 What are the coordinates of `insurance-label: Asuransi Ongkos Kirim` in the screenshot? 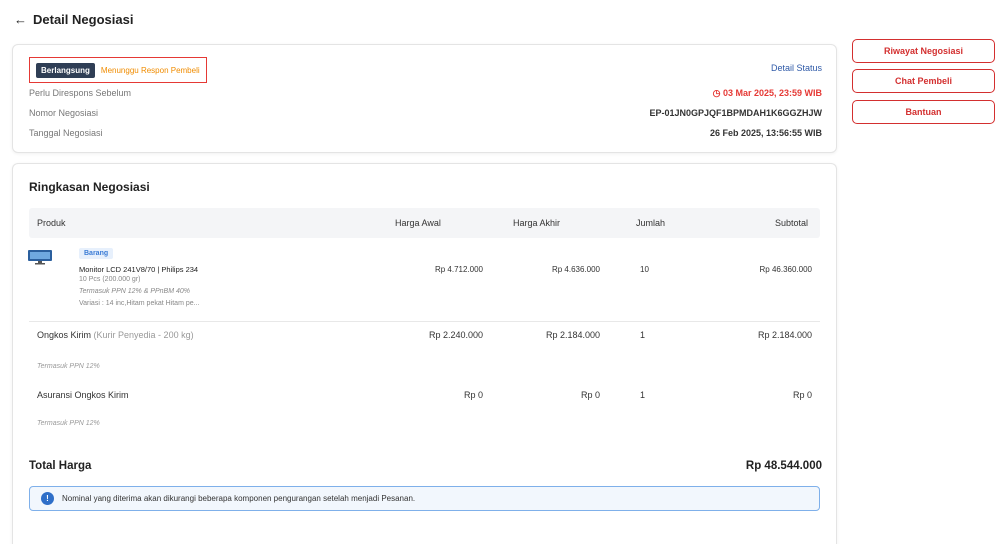 It's located at (83, 395).